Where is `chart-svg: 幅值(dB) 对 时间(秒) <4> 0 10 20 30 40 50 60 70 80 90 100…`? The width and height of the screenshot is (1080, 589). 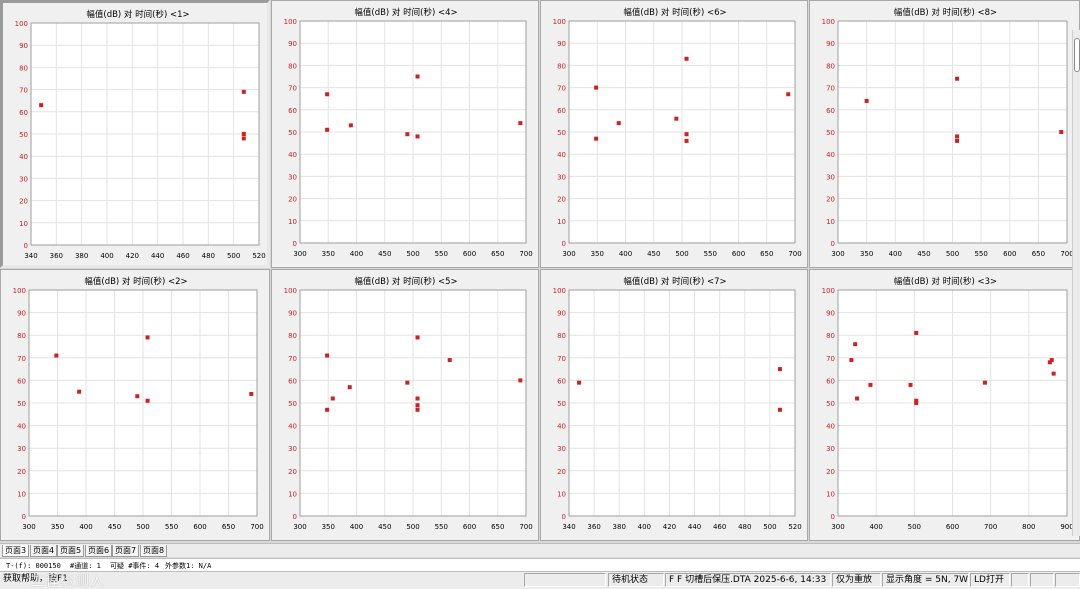
chart-svg: 幅值(dB) 对 时间(秒) <4> 0 10 20 30 40 50 60 70 80 90 100… is located at coordinates (408, 132).